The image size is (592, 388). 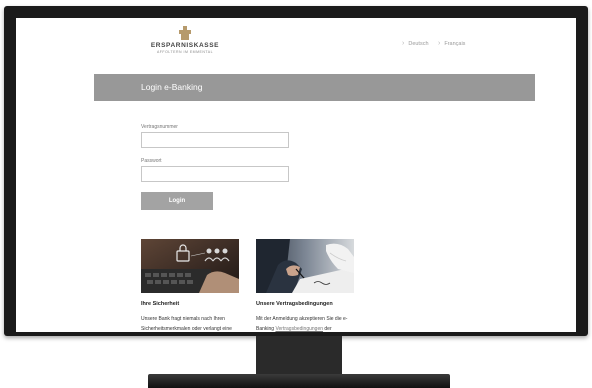 I want to click on page-title: Login e-Banking, so click(x=172, y=87).